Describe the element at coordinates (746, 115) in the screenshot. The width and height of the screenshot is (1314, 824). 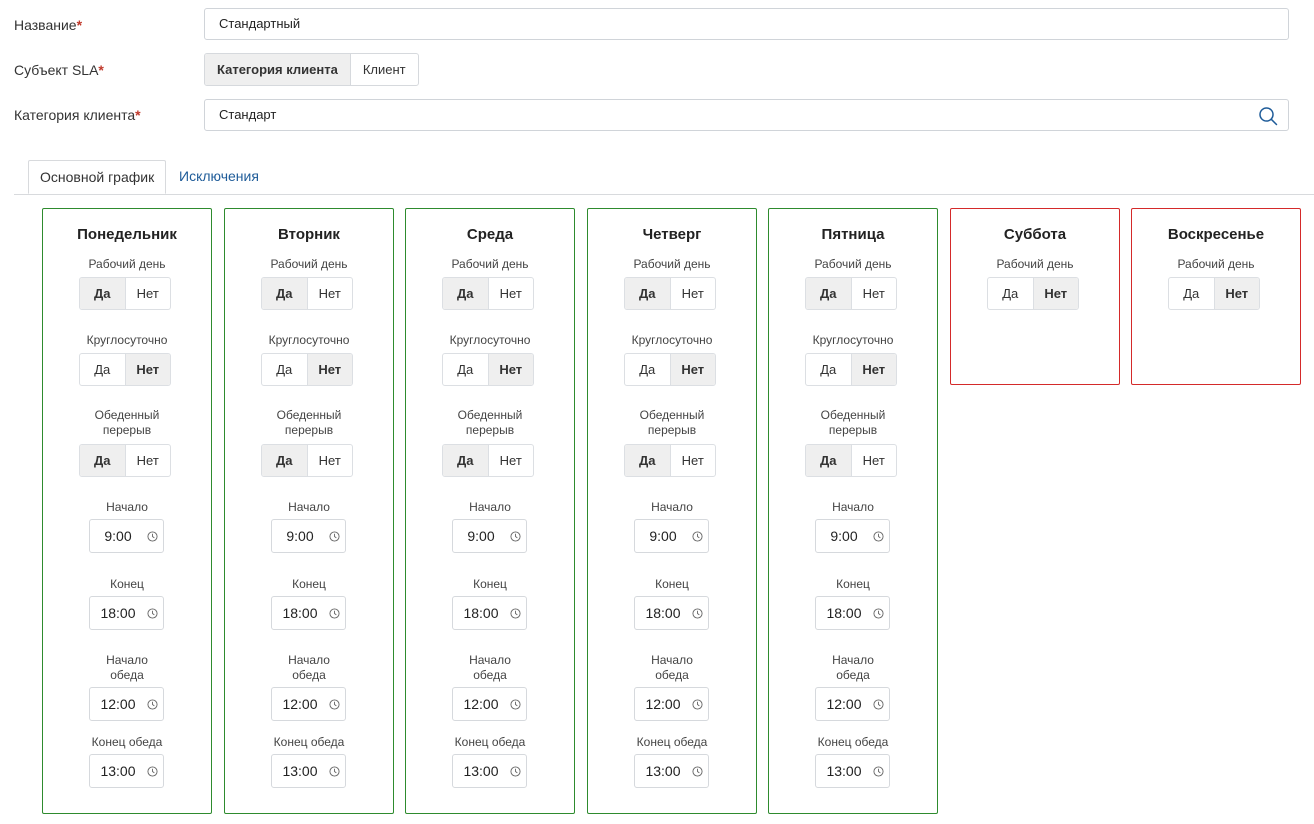
I see `category-input: Стандарт` at that location.